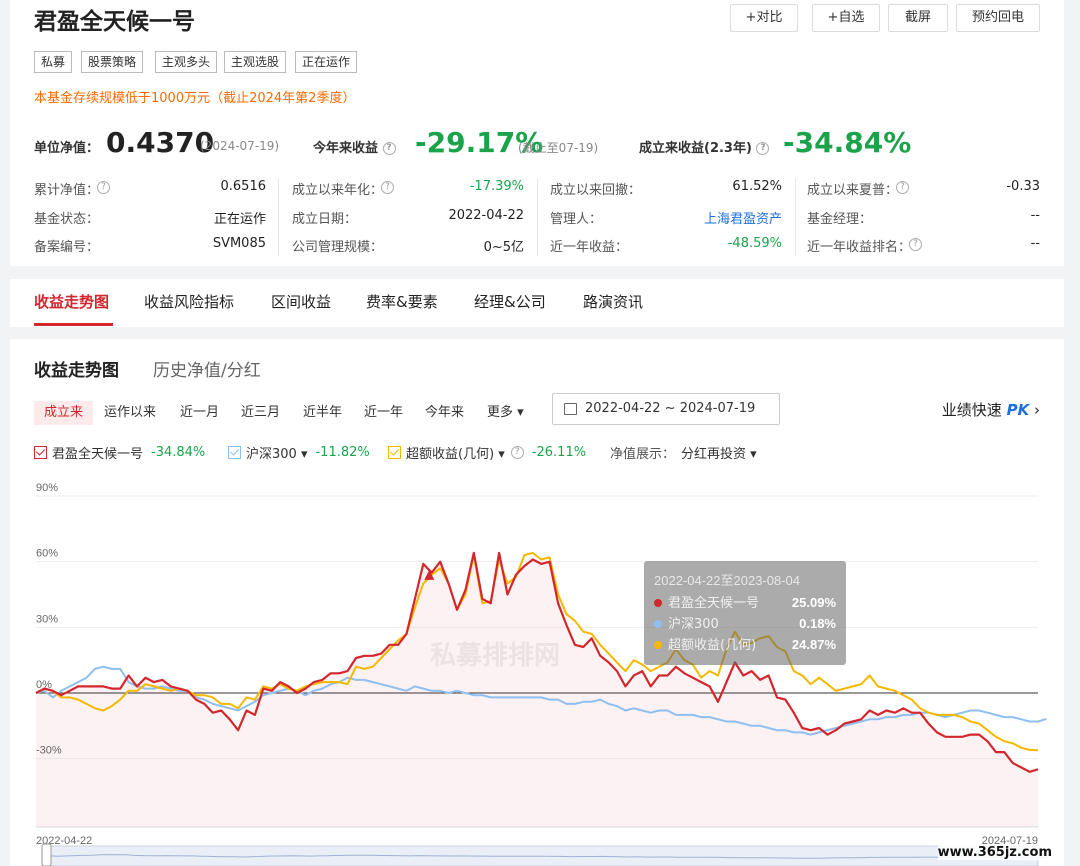 The height and width of the screenshot is (866, 1080). I want to click on tooltip-title: 2022-04-22至2023-08-04, so click(727, 580).